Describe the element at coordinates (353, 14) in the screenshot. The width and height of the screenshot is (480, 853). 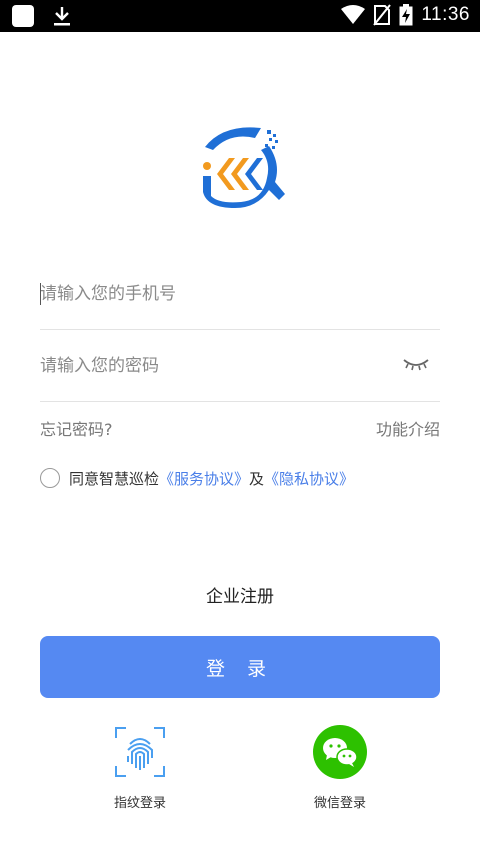
I see `wifi-icon` at that location.